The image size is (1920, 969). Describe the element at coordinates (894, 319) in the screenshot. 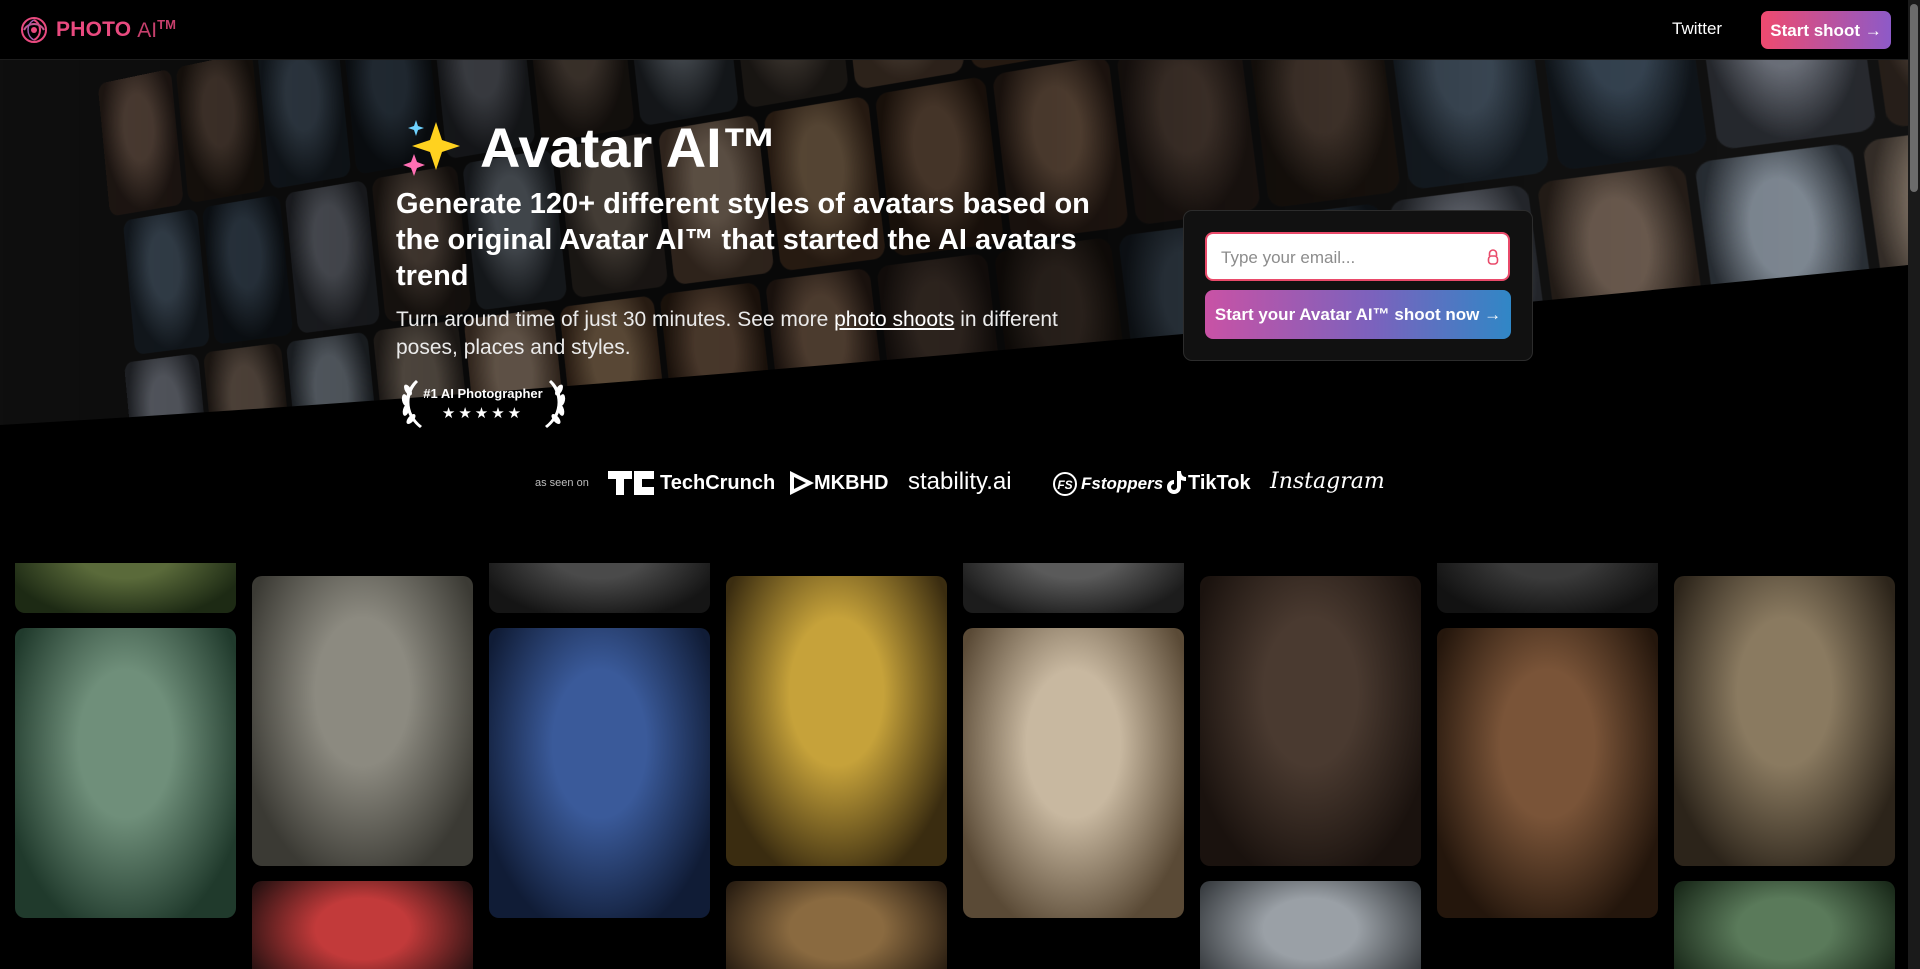

I see `photo-shoots-link: photo shoots` at that location.